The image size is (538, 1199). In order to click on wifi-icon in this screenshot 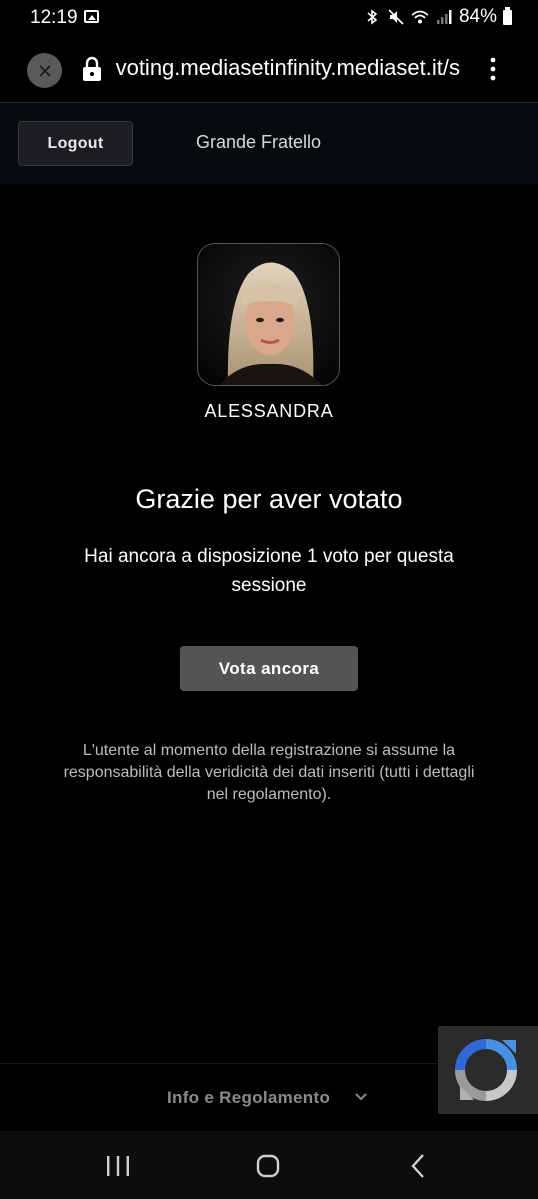, I will do `click(420, 17)`.